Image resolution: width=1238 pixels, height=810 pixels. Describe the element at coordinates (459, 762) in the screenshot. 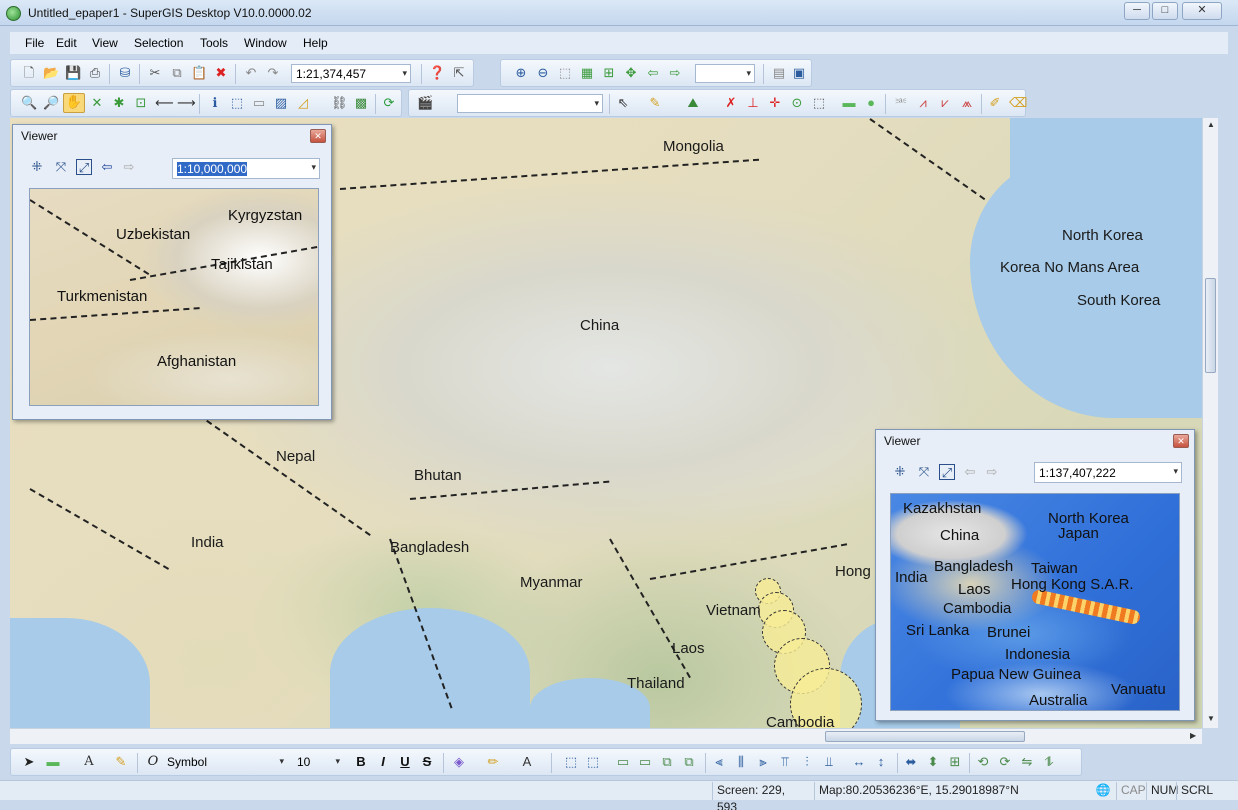

I see `fill-color-icon: ◈` at that location.